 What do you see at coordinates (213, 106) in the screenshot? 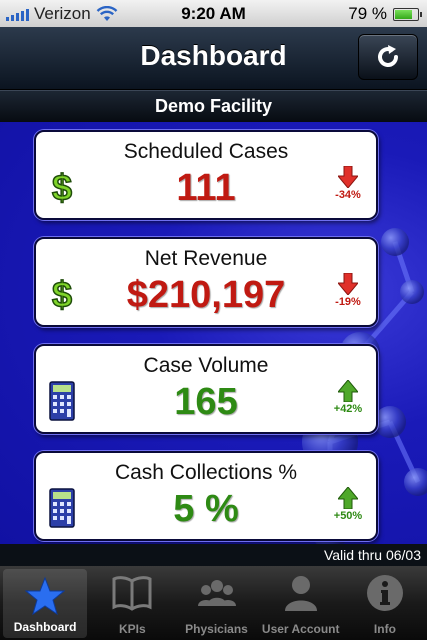
I see `facility-name: Demo Facility` at bounding box center [213, 106].